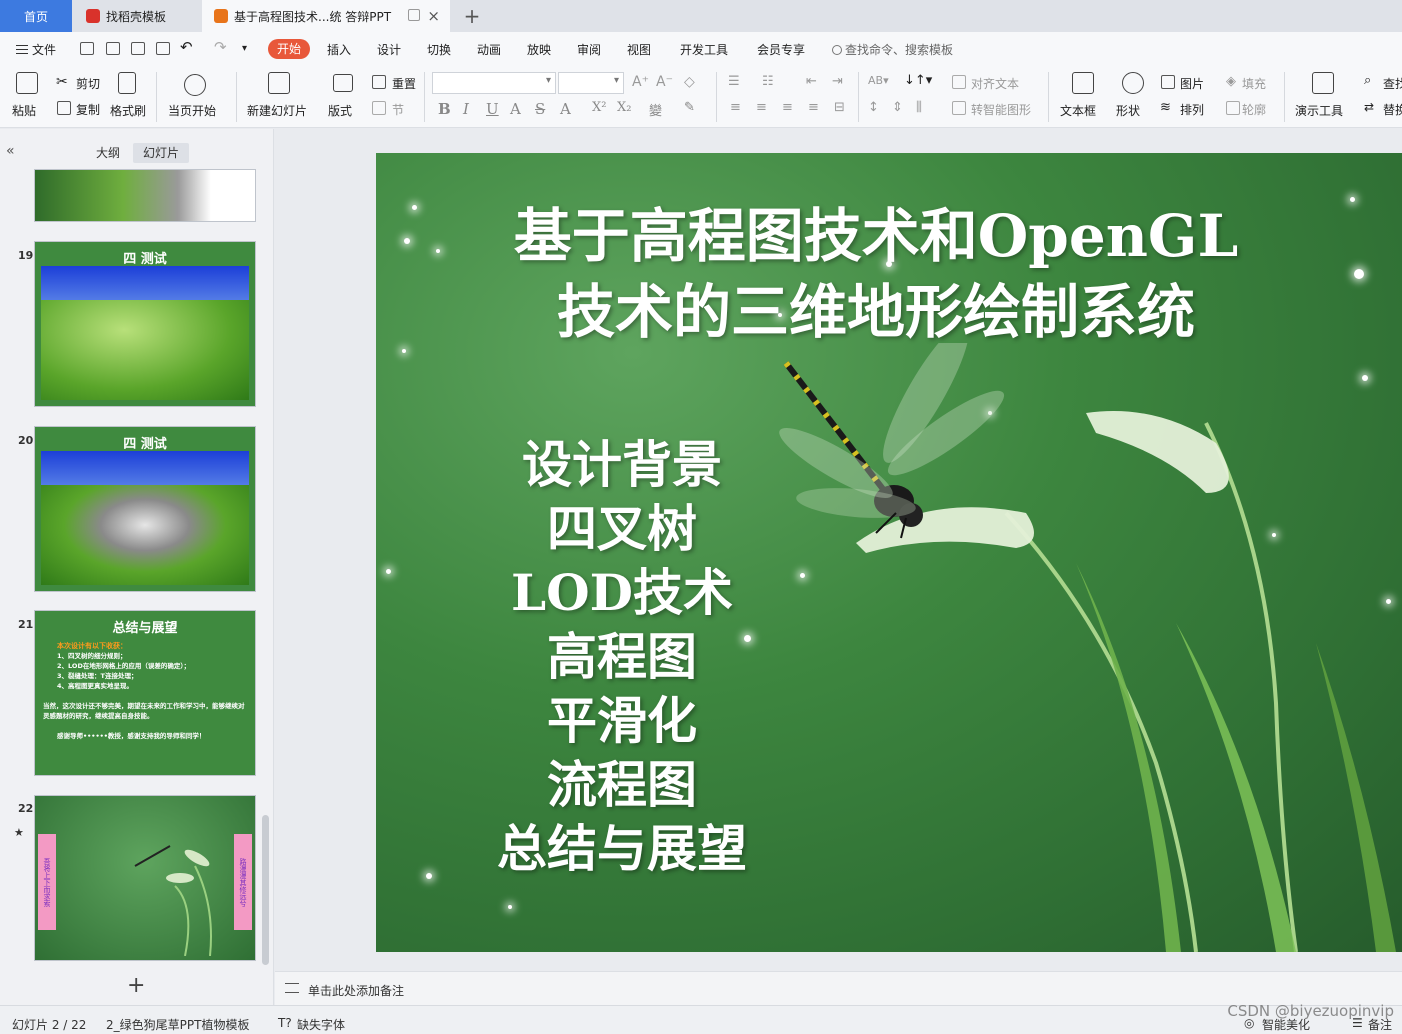 The width and height of the screenshot is (1402, 1034). I want to click on tab-document: 基于高程图技术...统 答辩PPT ×, so click(326, 16).